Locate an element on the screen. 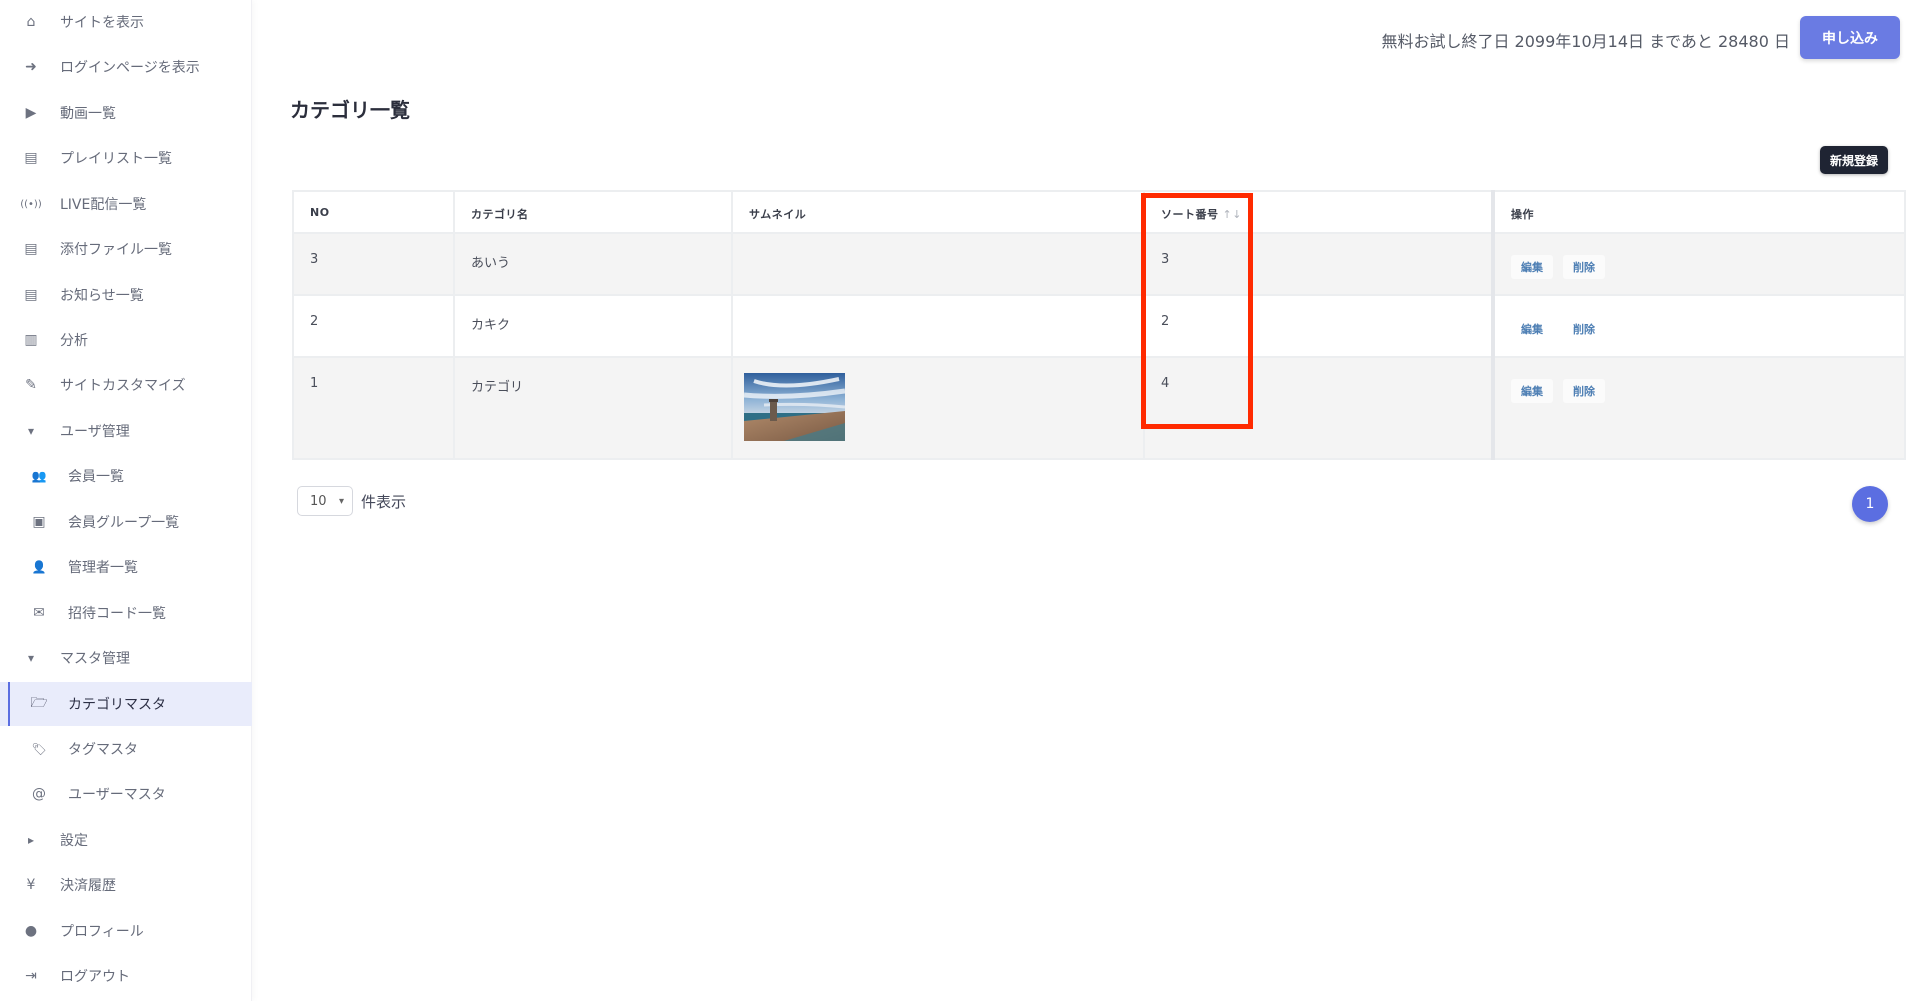 The width and height of the screenshot is (1920, 1001). pagination-page-button: 1 is located at coordinates (1870, 504).